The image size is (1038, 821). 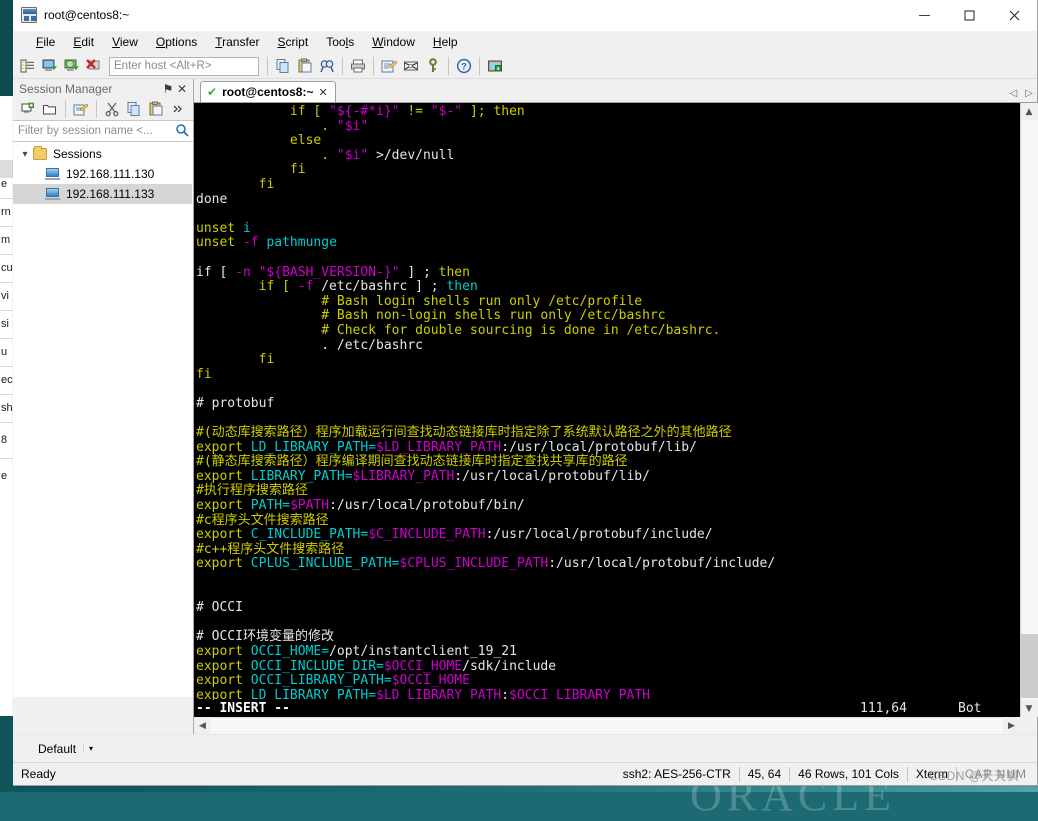 I want to click on session-manager-icon, so click(x=28, y=66).